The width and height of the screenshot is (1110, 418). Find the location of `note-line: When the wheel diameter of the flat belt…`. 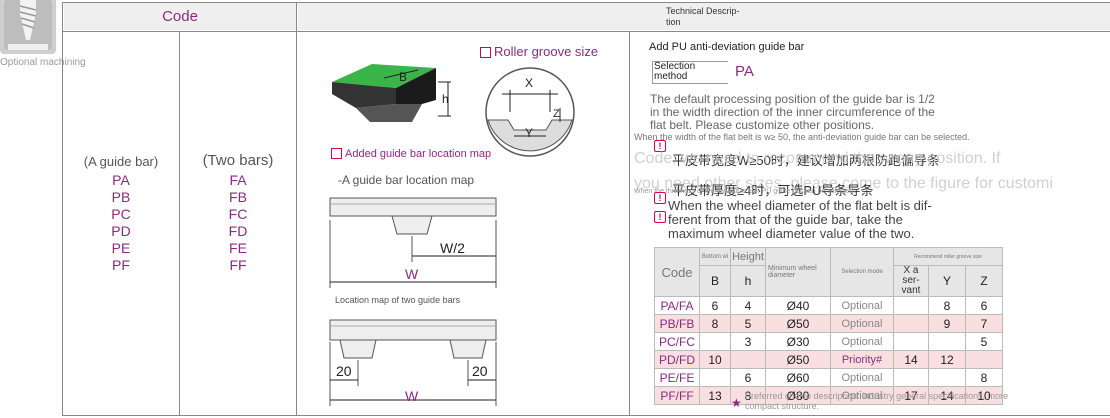

note-line: When the wheel diameter of the flat belt… is located at coordinates (800, 205).